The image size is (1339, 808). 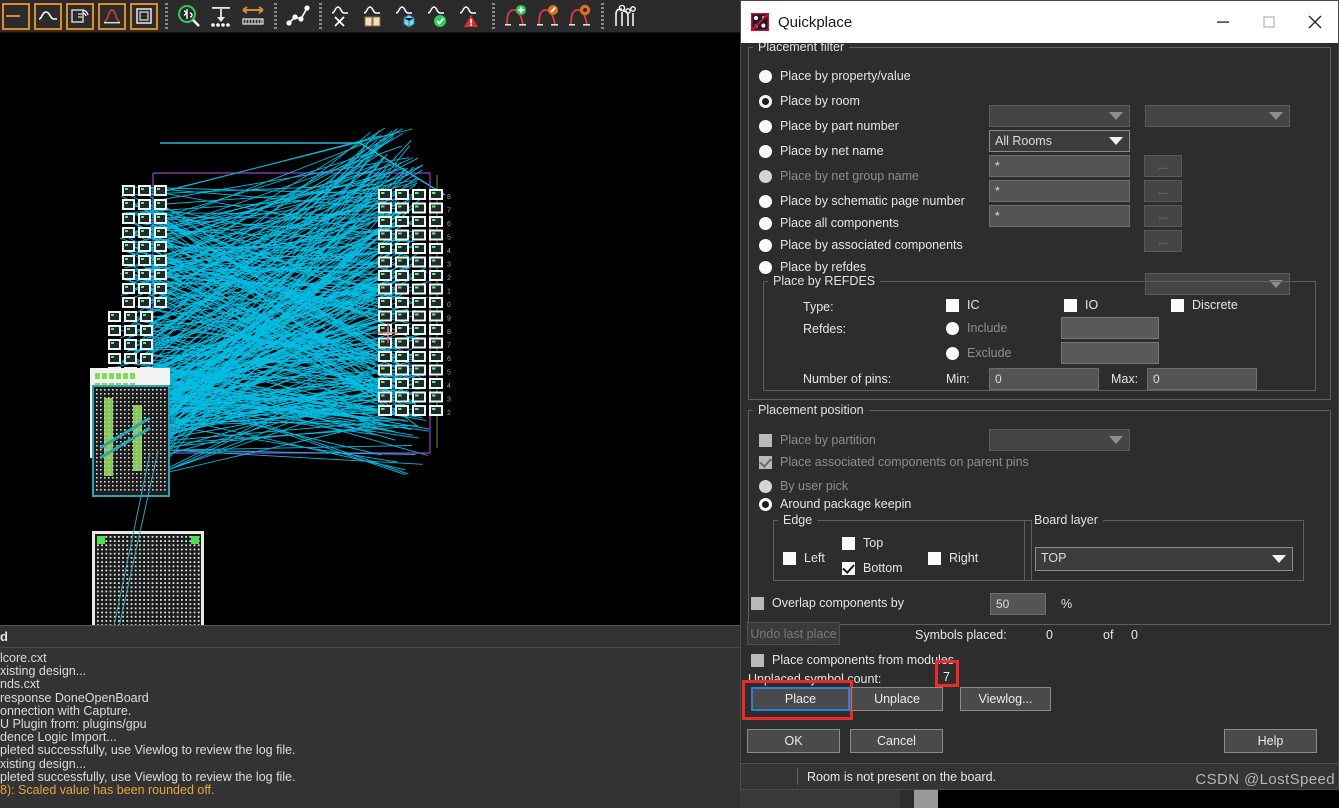 I want to click on radio-label: Place by net name, so click(x=832, y=151).